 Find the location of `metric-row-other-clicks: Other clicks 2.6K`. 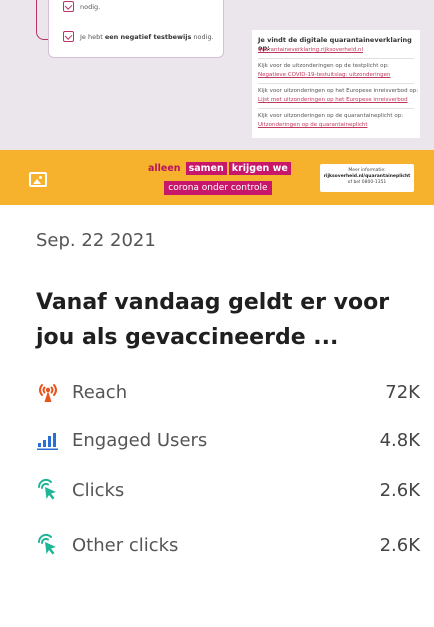

metric-row-other-clicks: Other clicks 2.6K is located at coordinates (228, 545).